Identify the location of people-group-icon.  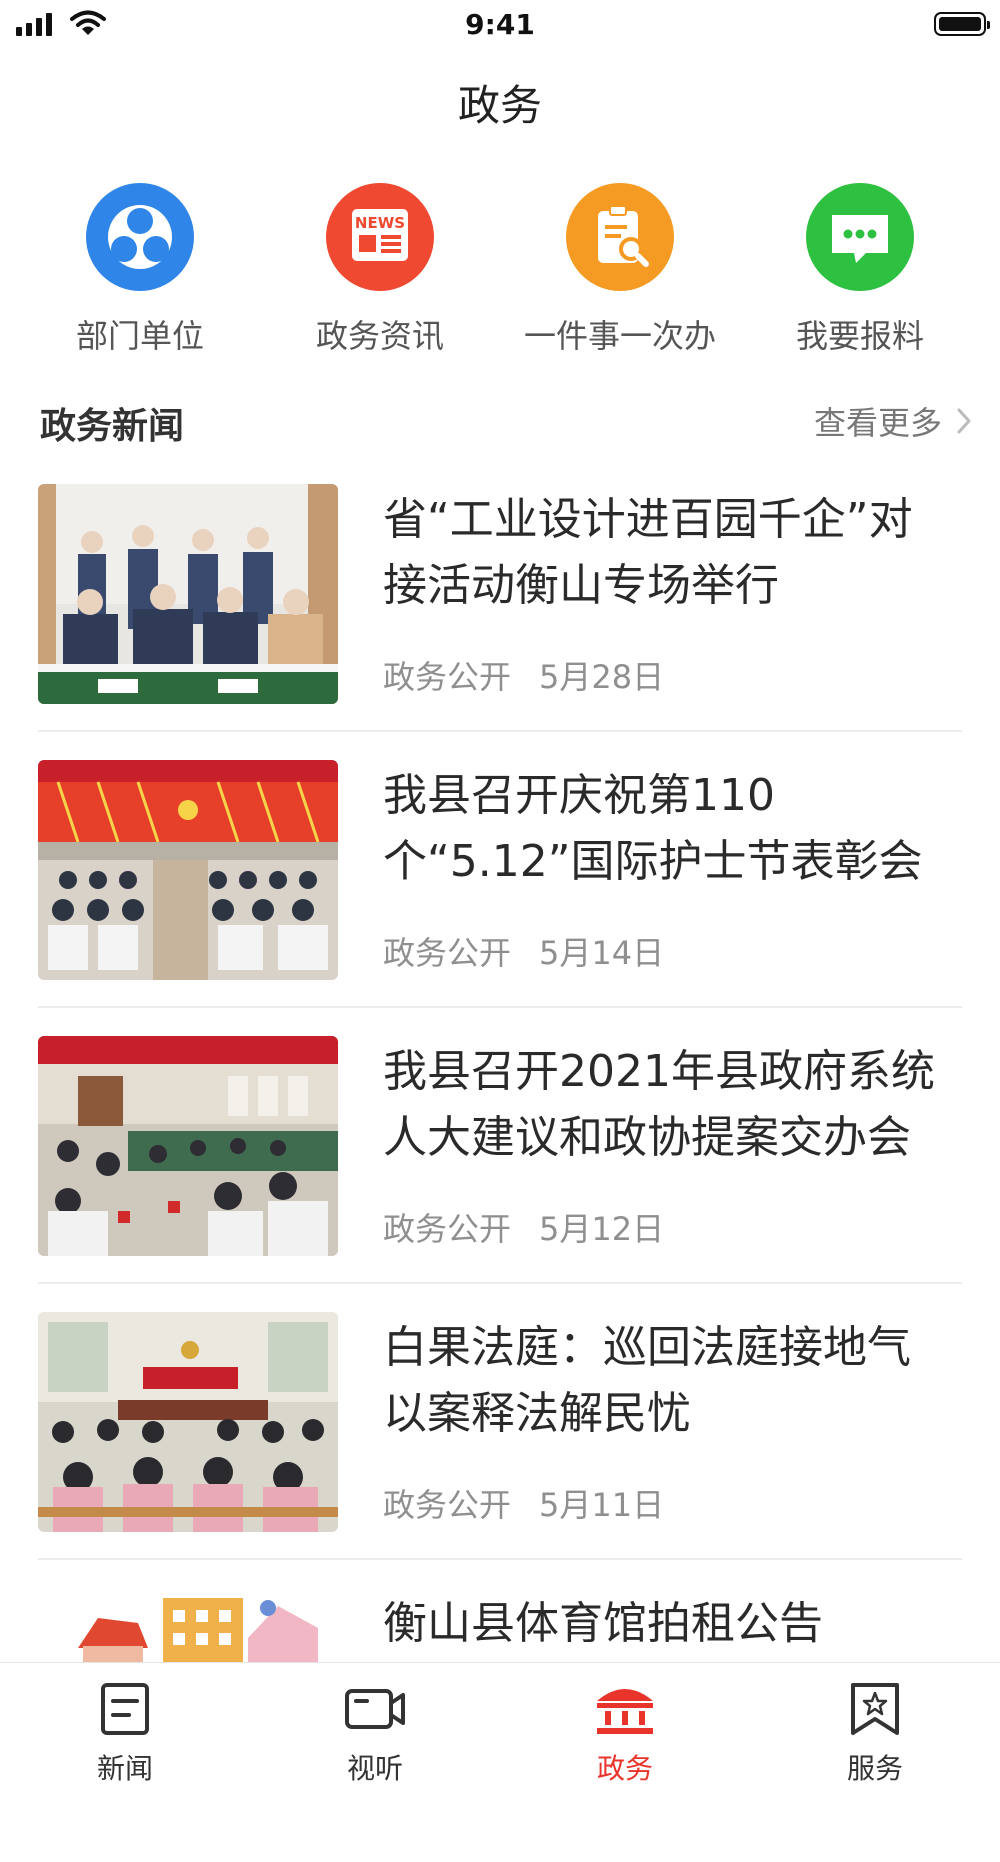
(140, 237).